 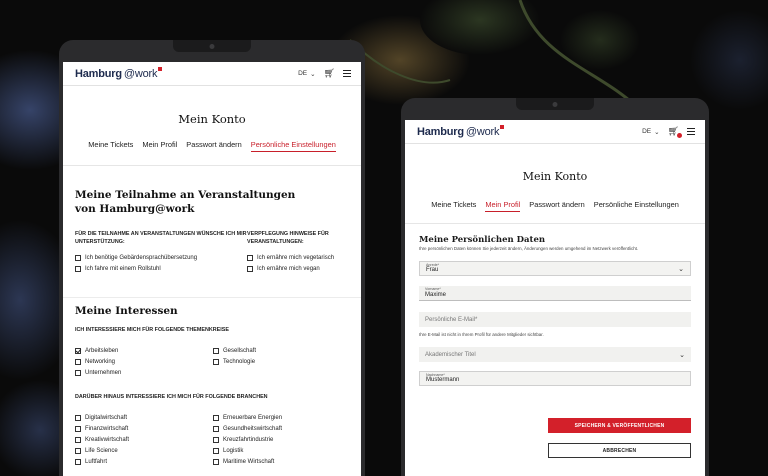 I want to click on checkbox-label: Ich benötige Gebärdensprachübersetzung, so click(x=141, y=257).